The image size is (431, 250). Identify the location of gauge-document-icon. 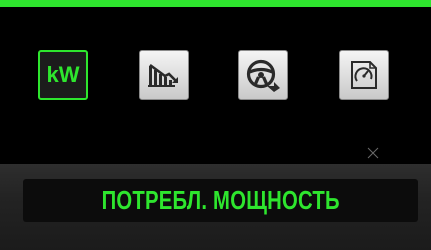
(364, 75).